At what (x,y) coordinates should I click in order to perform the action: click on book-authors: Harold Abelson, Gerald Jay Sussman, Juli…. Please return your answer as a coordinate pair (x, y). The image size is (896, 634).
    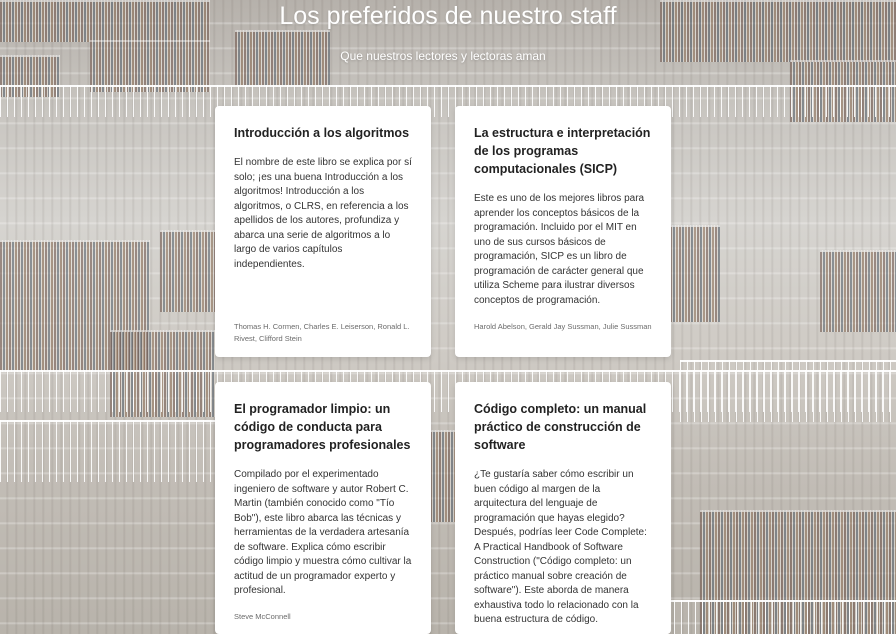
    Looking at the image, I should click on (563, 326).